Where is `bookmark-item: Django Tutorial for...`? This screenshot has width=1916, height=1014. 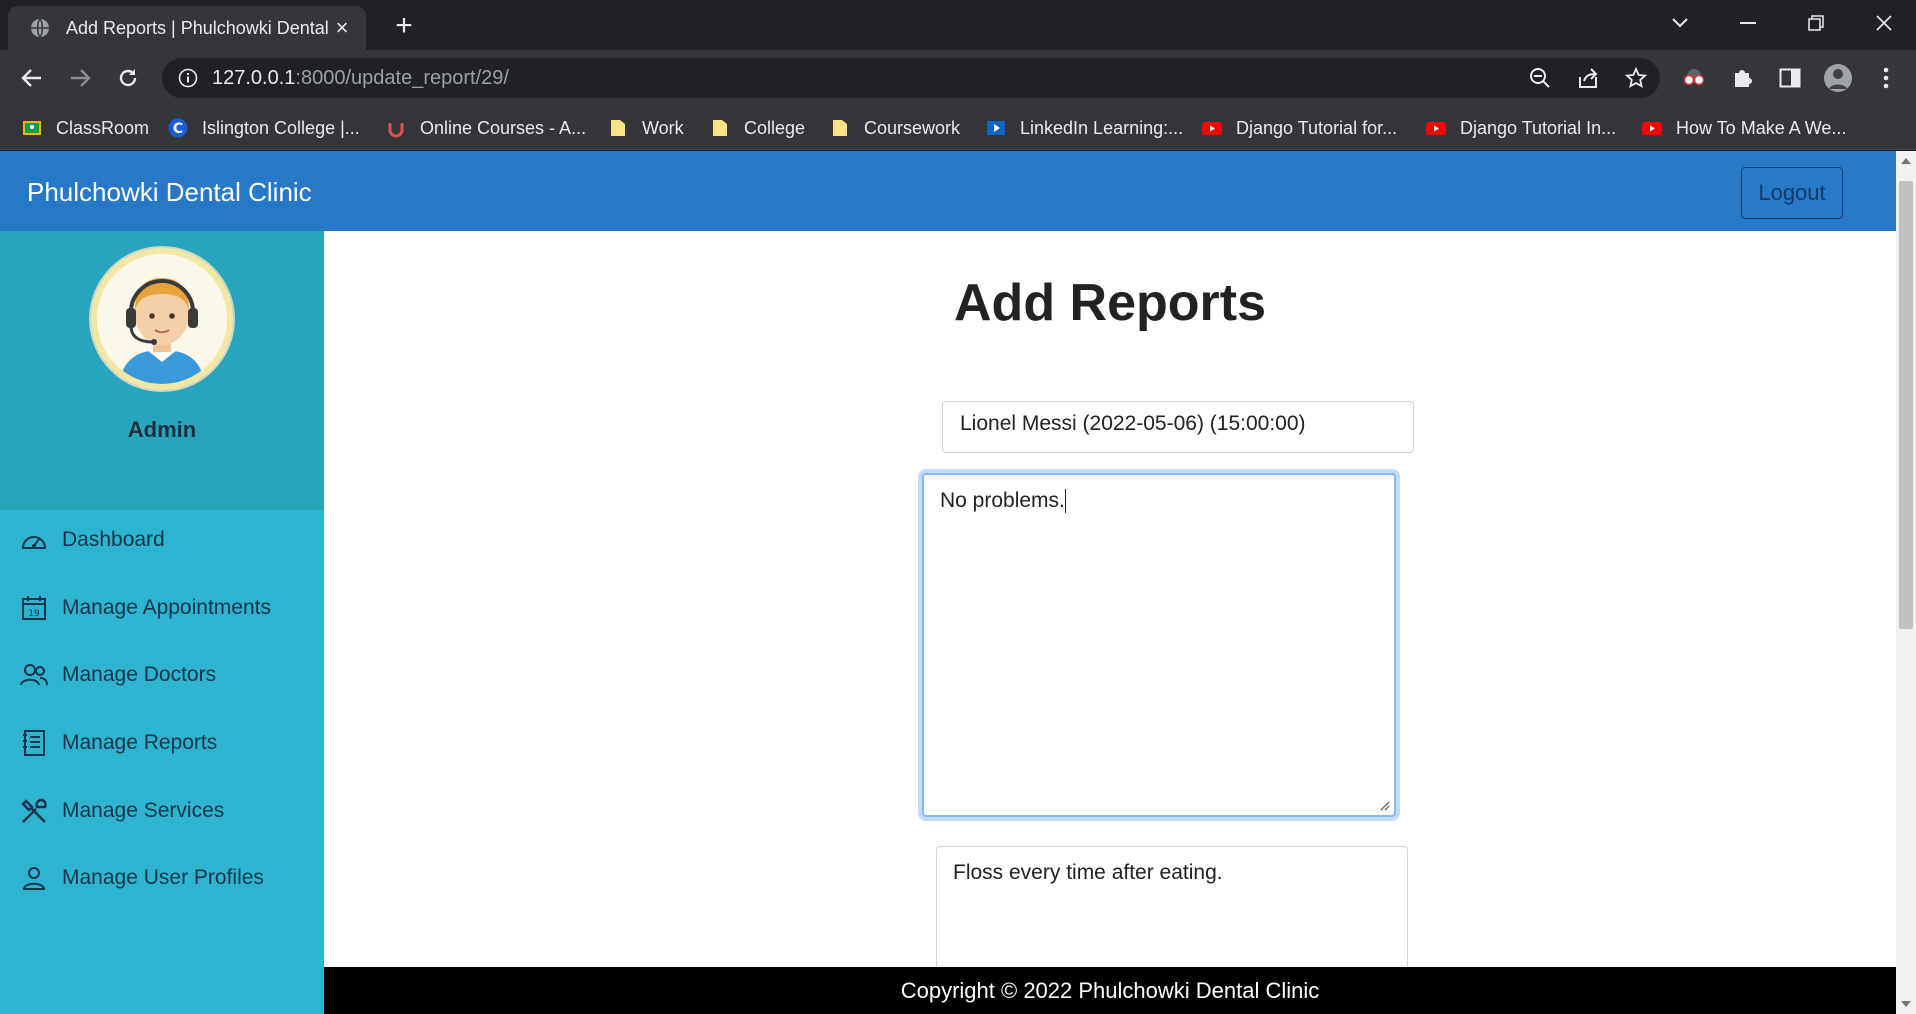 bookmark-item: Django Tutorial for... is located at coordinates (1299, 128).